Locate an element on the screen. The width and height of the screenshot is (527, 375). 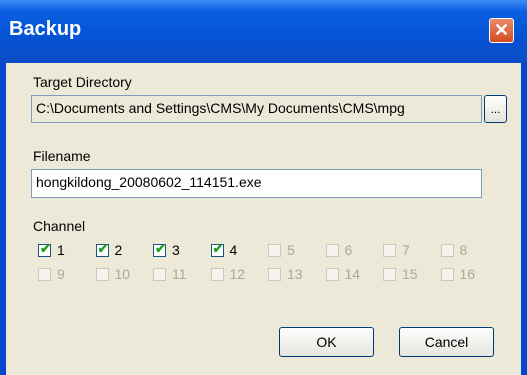
channel-4-checkbox: ✔ 4 is located at coordinates (224, 250).